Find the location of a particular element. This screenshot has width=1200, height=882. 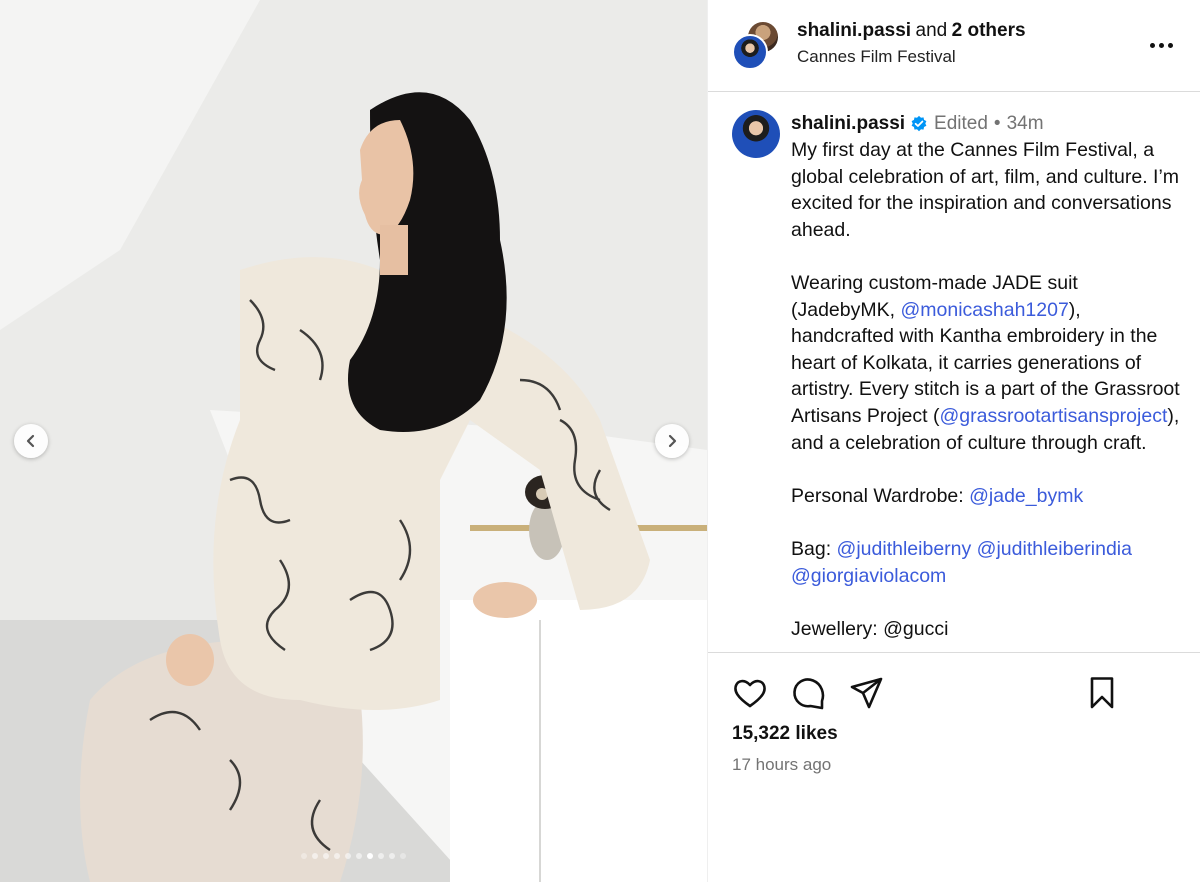

caption-paragraph: Personal Wardrobe: @jade_bymk is located at coordinates (937, 495).